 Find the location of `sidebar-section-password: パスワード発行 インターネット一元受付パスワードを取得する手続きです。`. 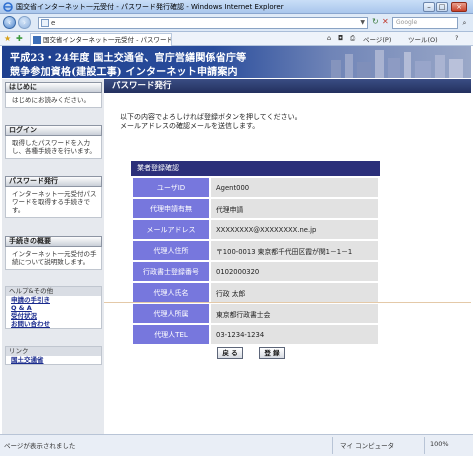

sidebar-section-password: パスワード発行 インターネット一元受付パスワードを取得する手続きです。 is located at coordinates (53, 197).